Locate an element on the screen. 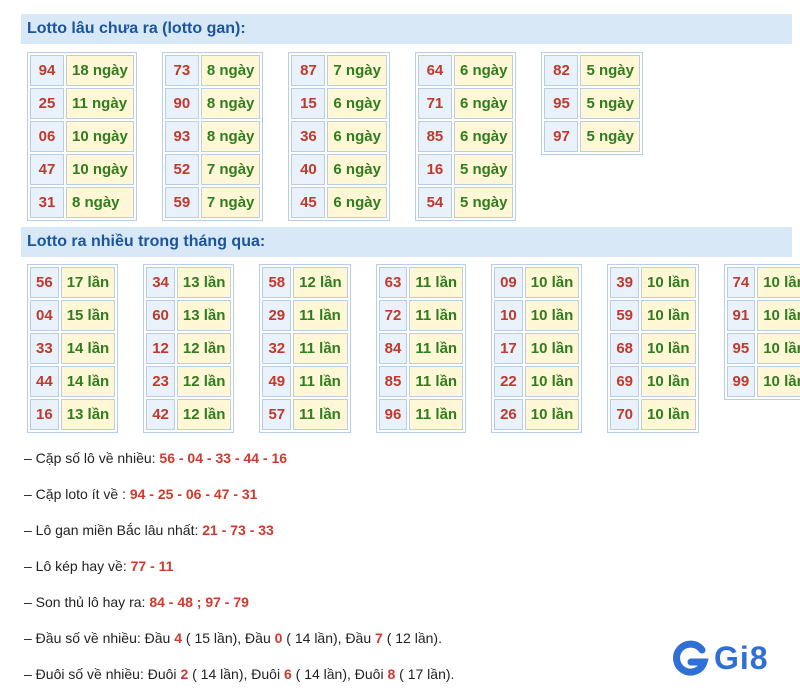  lotto-number: 34 is located at coordinates (160, 282).